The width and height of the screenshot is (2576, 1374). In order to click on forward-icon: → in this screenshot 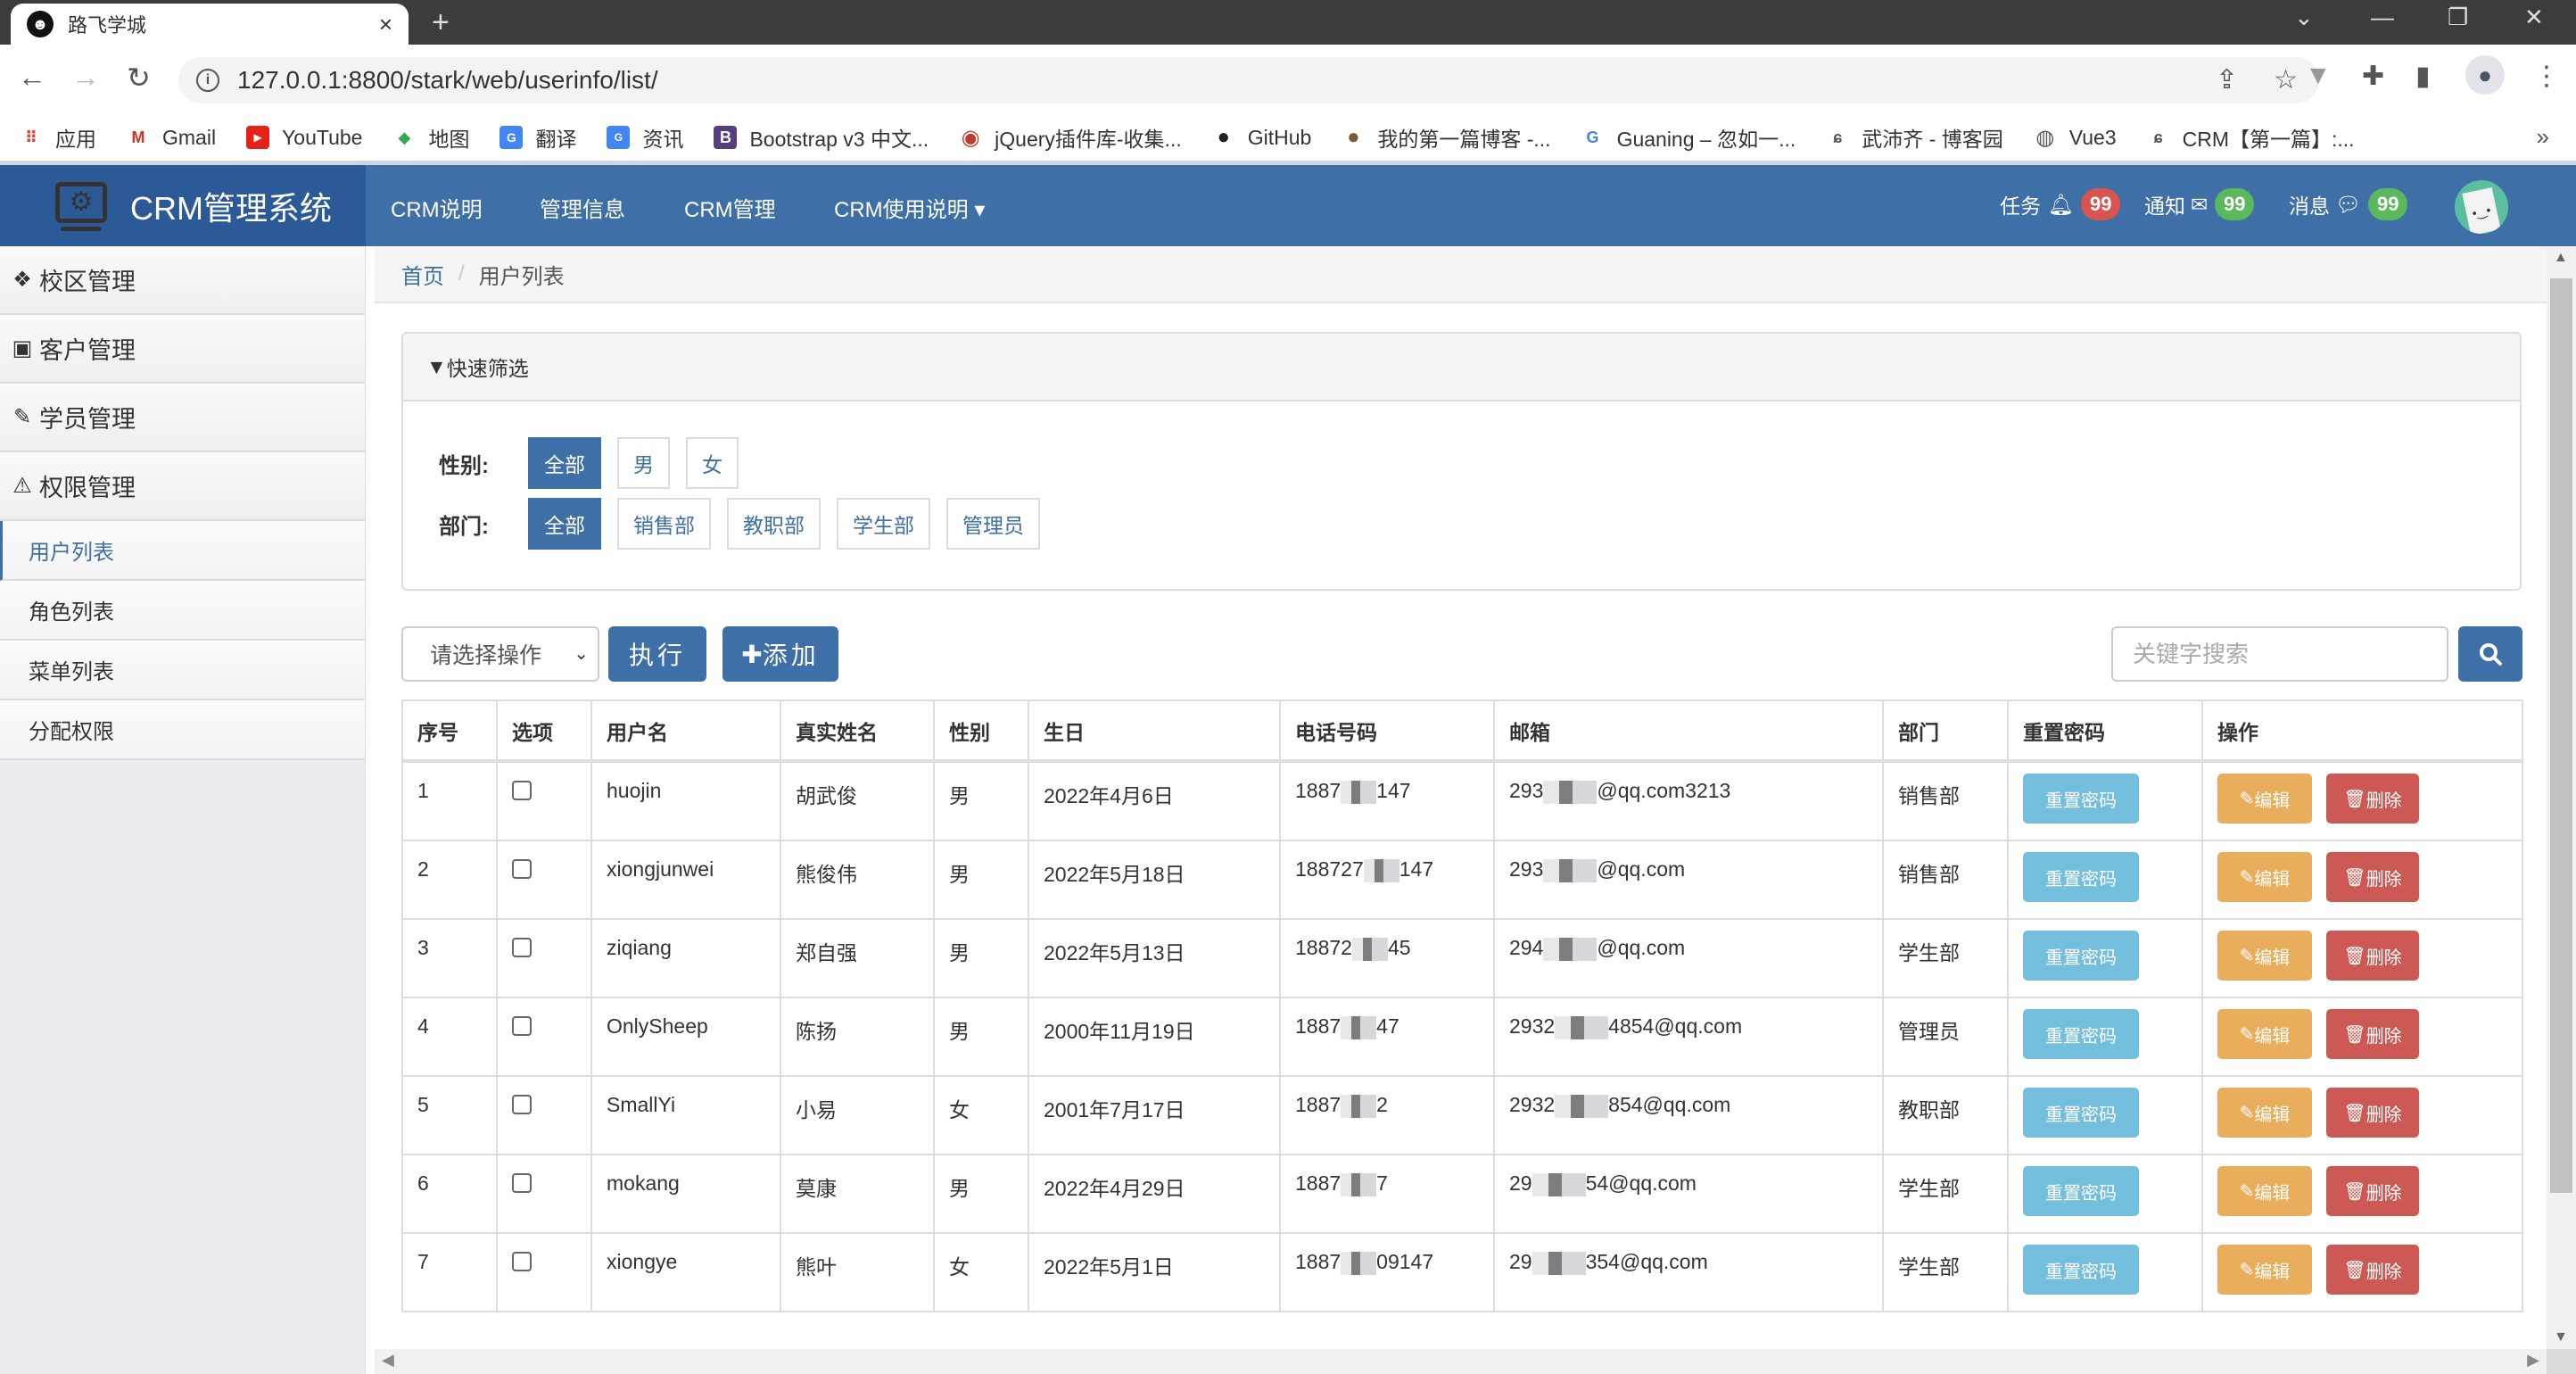, I will do `click(85, 77)`.